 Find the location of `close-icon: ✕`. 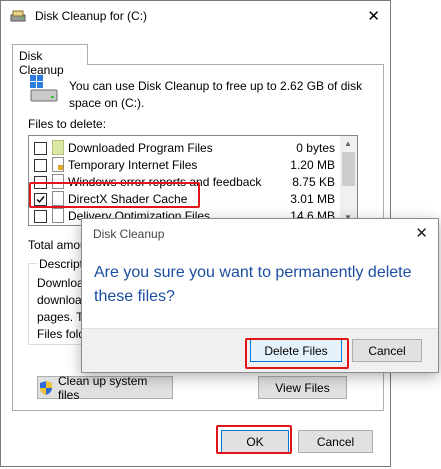

close-icon: ✕ is located at coordinates (373, 16).